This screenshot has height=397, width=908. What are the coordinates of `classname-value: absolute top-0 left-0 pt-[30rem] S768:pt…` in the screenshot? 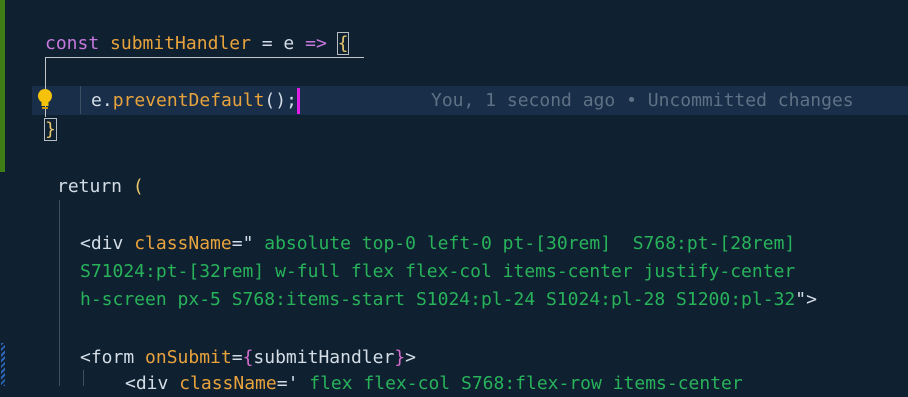 It's located at (524, 243).